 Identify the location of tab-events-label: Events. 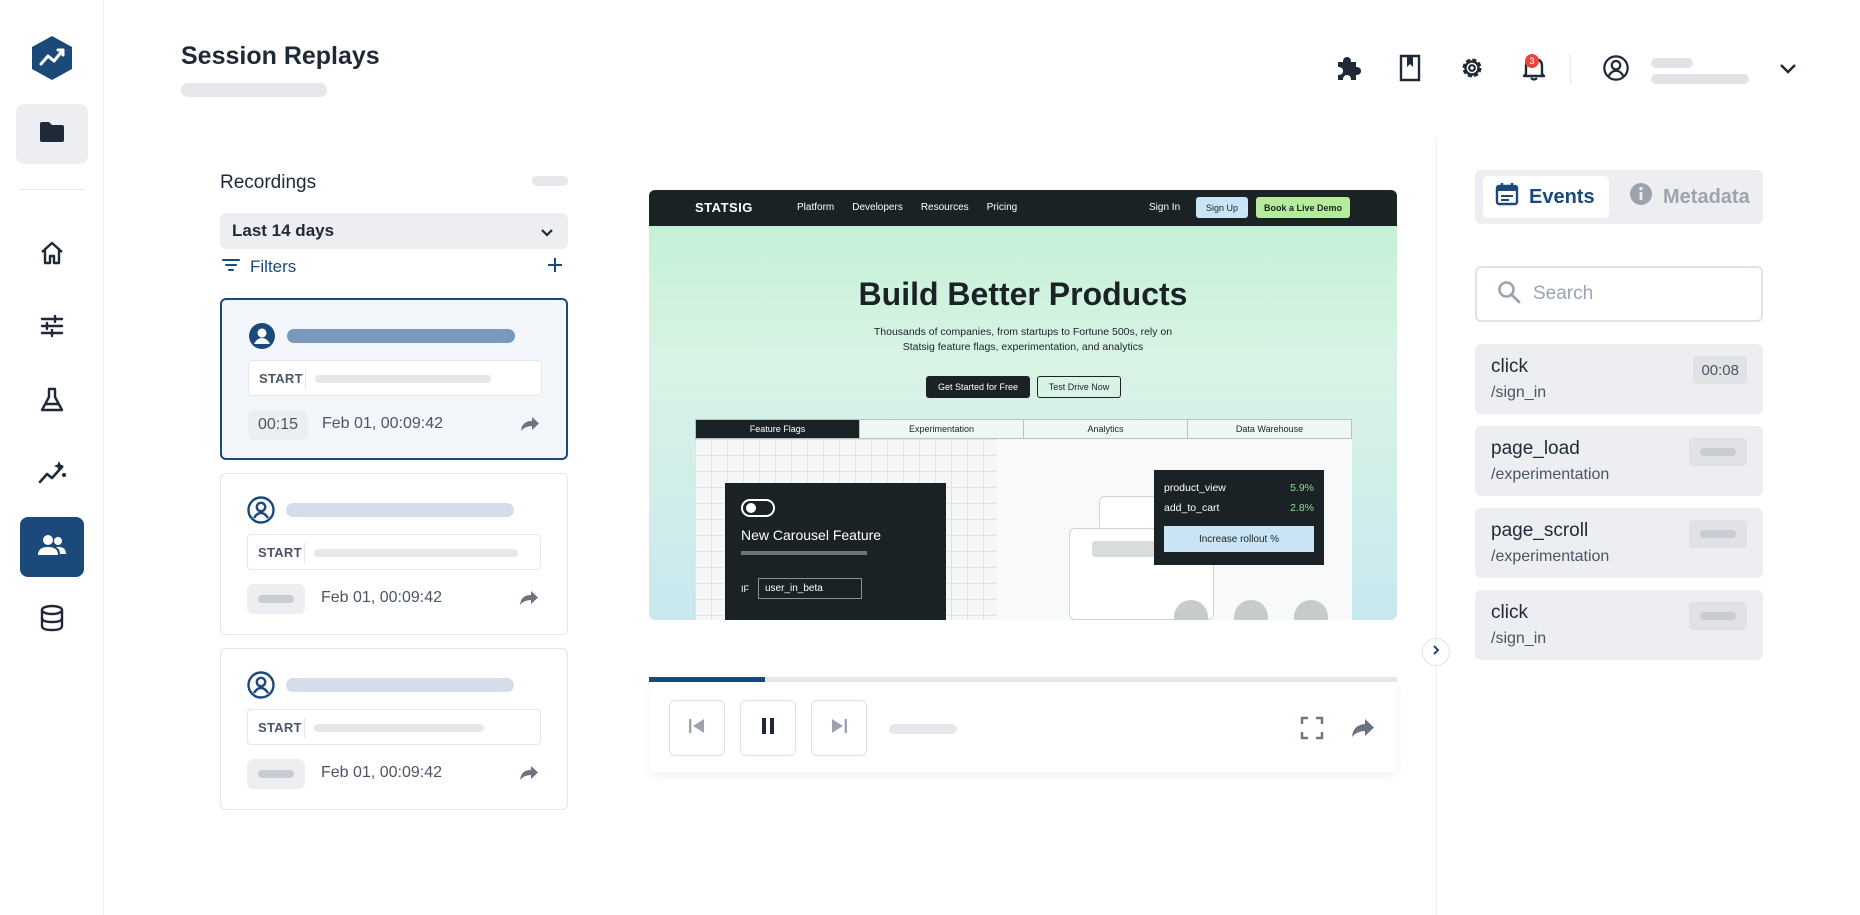
(1562, 196).